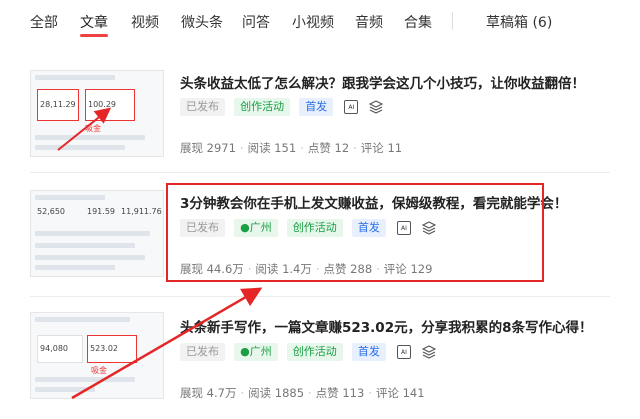  What do you see at coordinates (141, 211) in the screenshot?
I see `thumb-value: 11,911.76` at bounding box center [141, 211].